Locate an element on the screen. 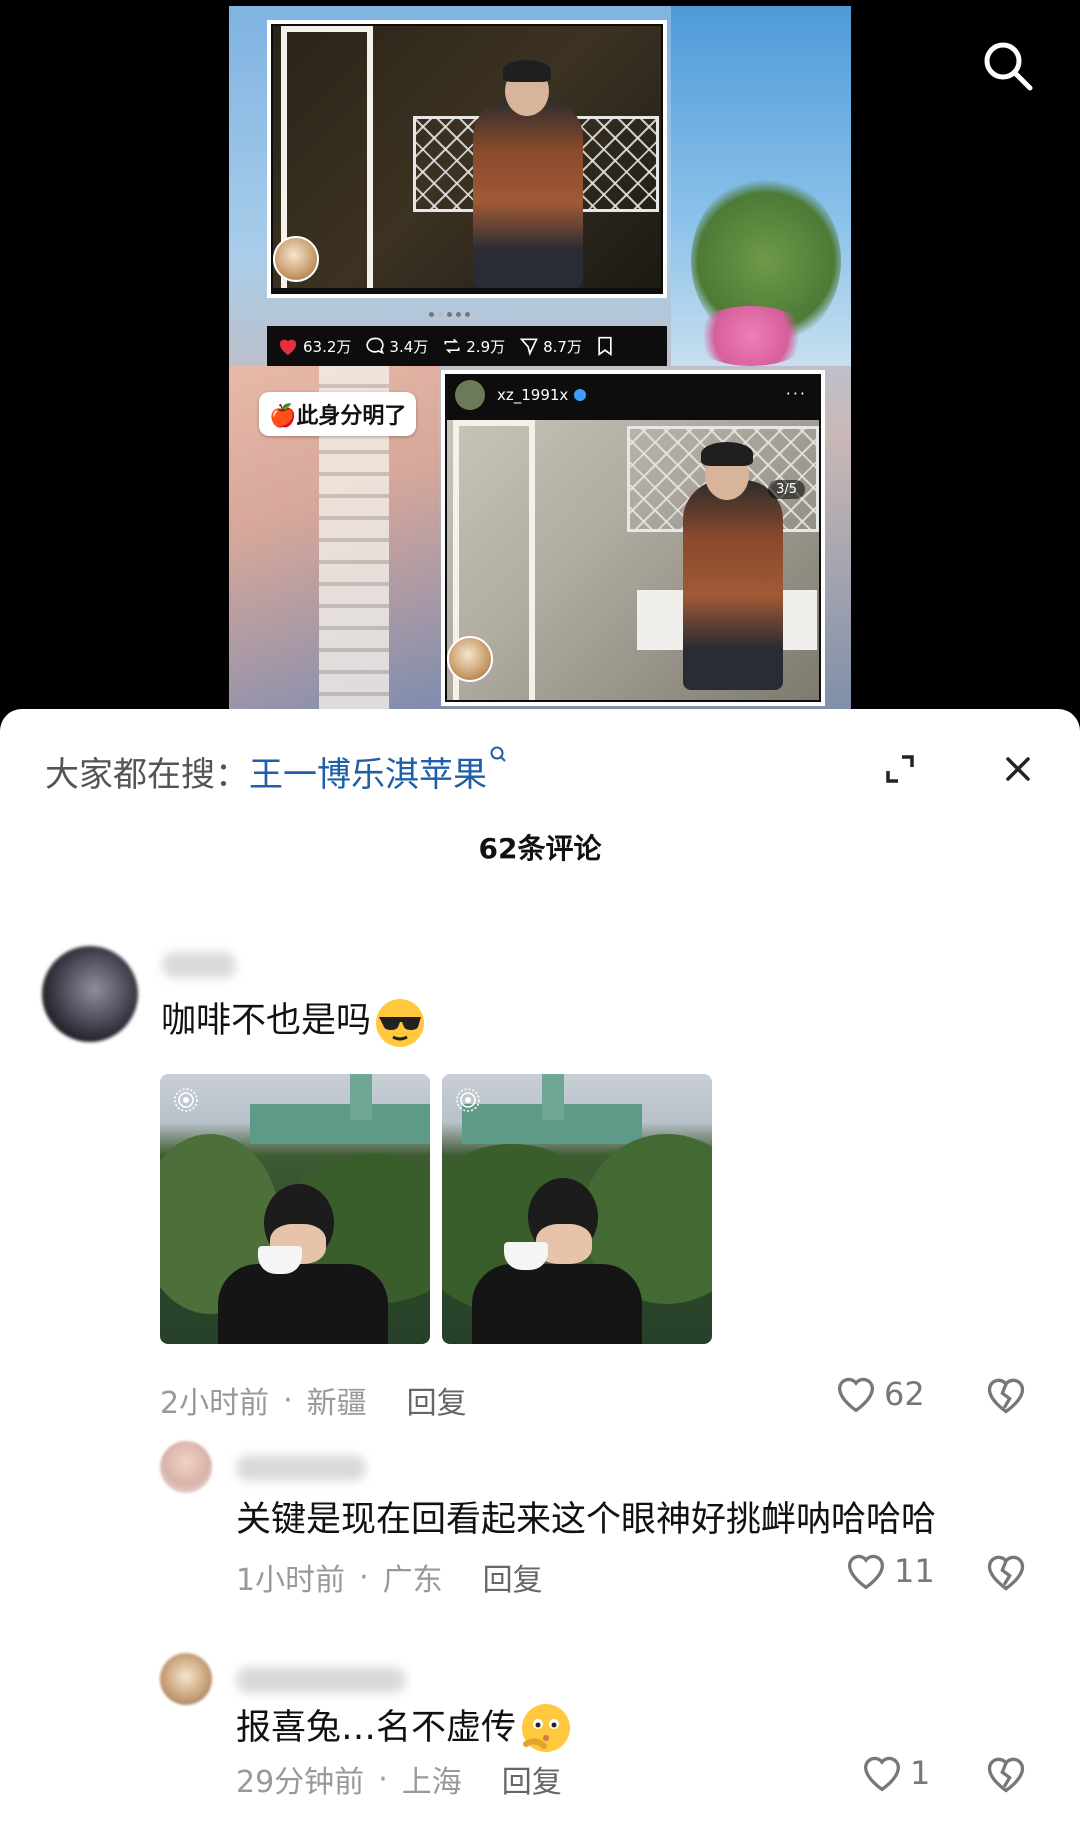 The width and height of the screenshot is (1080, 1846). like-count: 62 is located at coordinates (904, 1394).